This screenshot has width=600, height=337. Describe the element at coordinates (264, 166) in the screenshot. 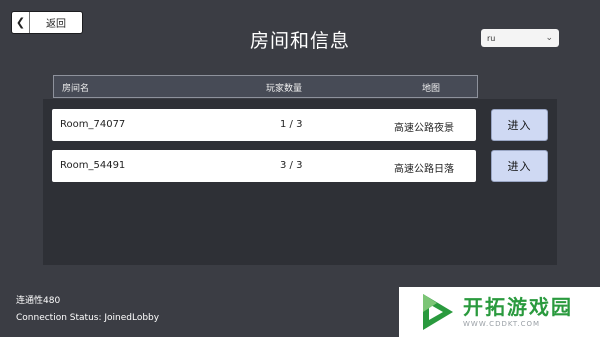

I see `room-row: Room_54491 3 / 3 高速公路日落` at that location.